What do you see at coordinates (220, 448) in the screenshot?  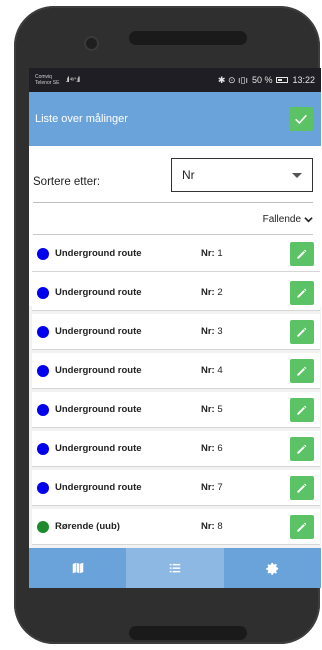 I see `item-nr-value: 6` at bounding box center [220, 448].